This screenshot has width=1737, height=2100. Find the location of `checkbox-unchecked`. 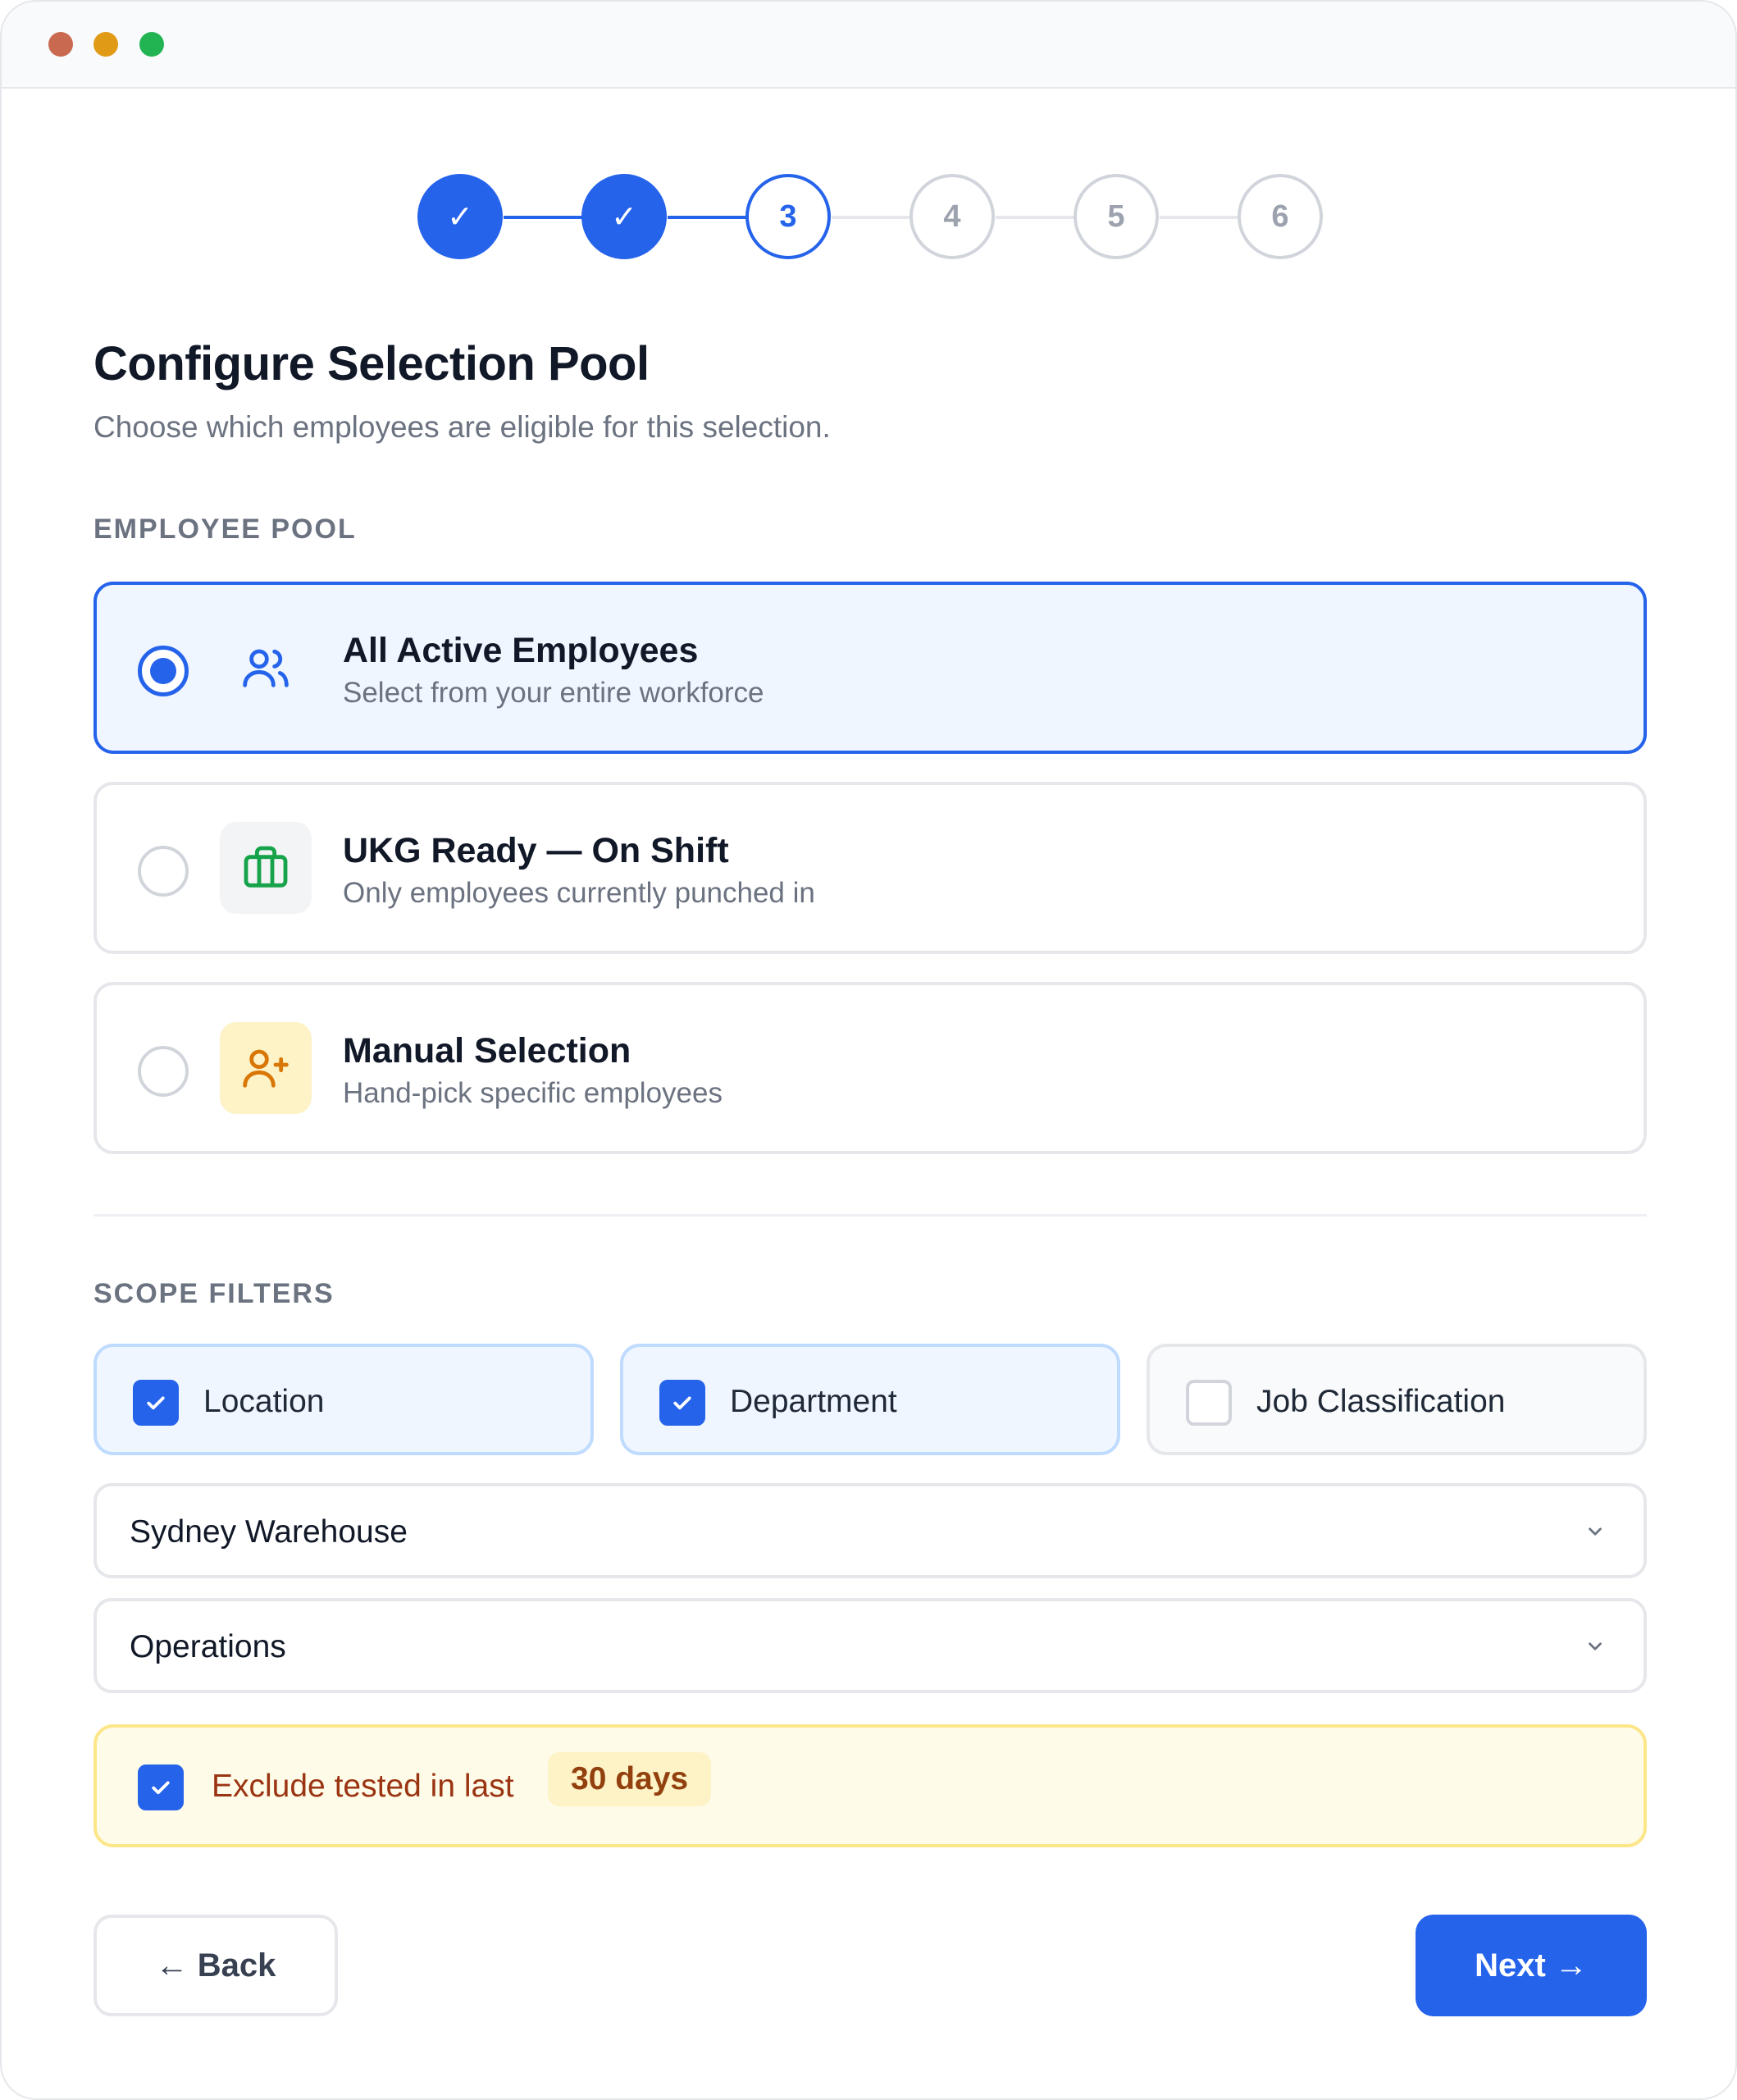

checkbox-unchecked is located at coordinates (1209, 1403).